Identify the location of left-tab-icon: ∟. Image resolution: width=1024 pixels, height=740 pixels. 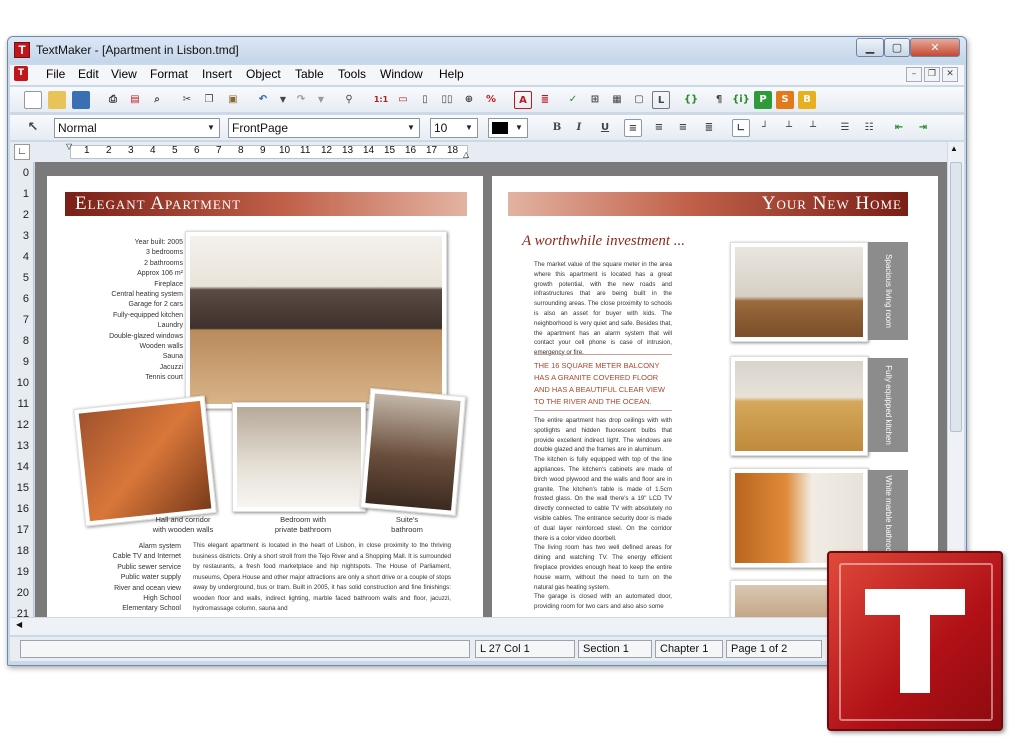
(741, 128).